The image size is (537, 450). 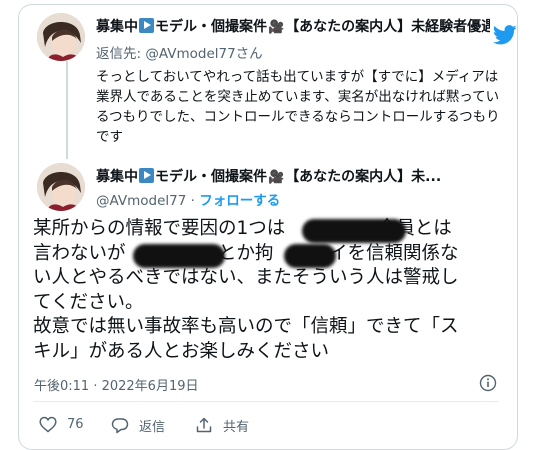 I want to click on reply-icon, so click(x=120, y=426).